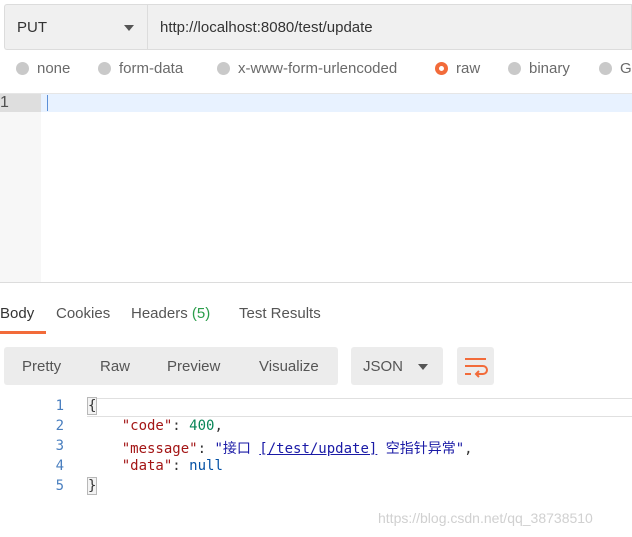 This screenshot has width=632, height=537. Describe the element at coordinates (159, 449) in the screenshot. I see `json-key: "message"` at that location.